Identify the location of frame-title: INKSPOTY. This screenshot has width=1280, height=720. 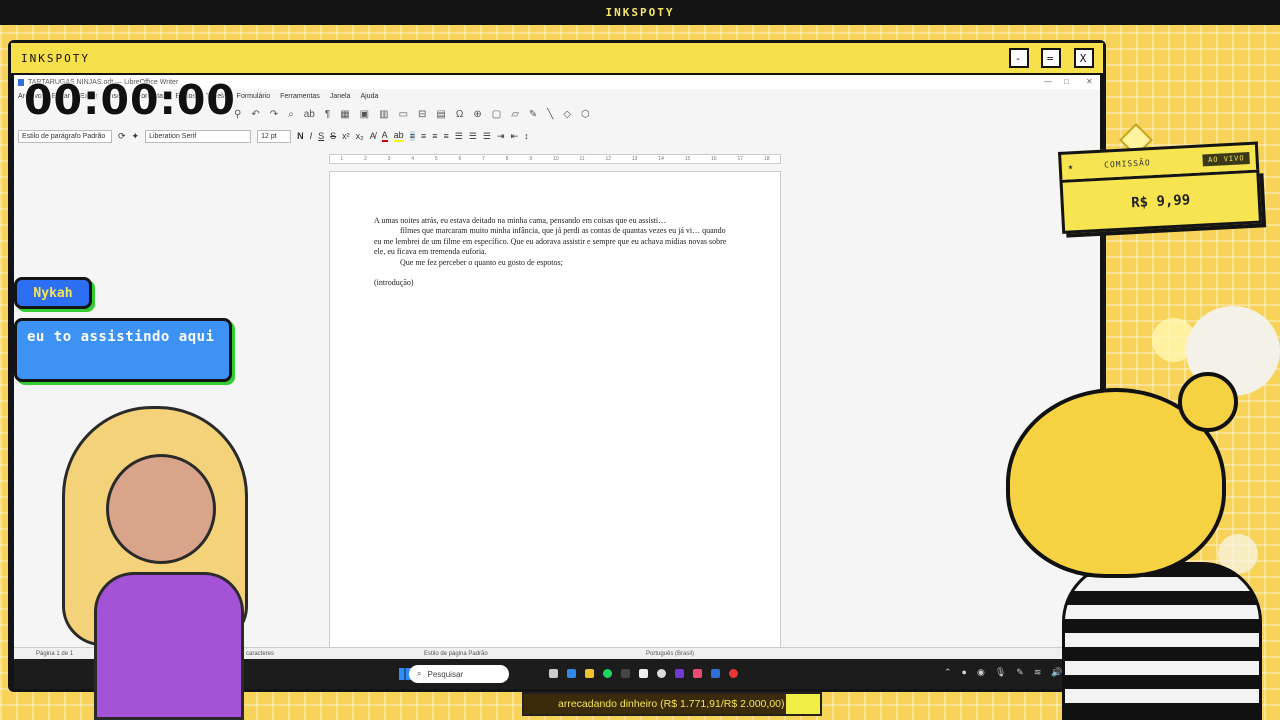
(55, 58).